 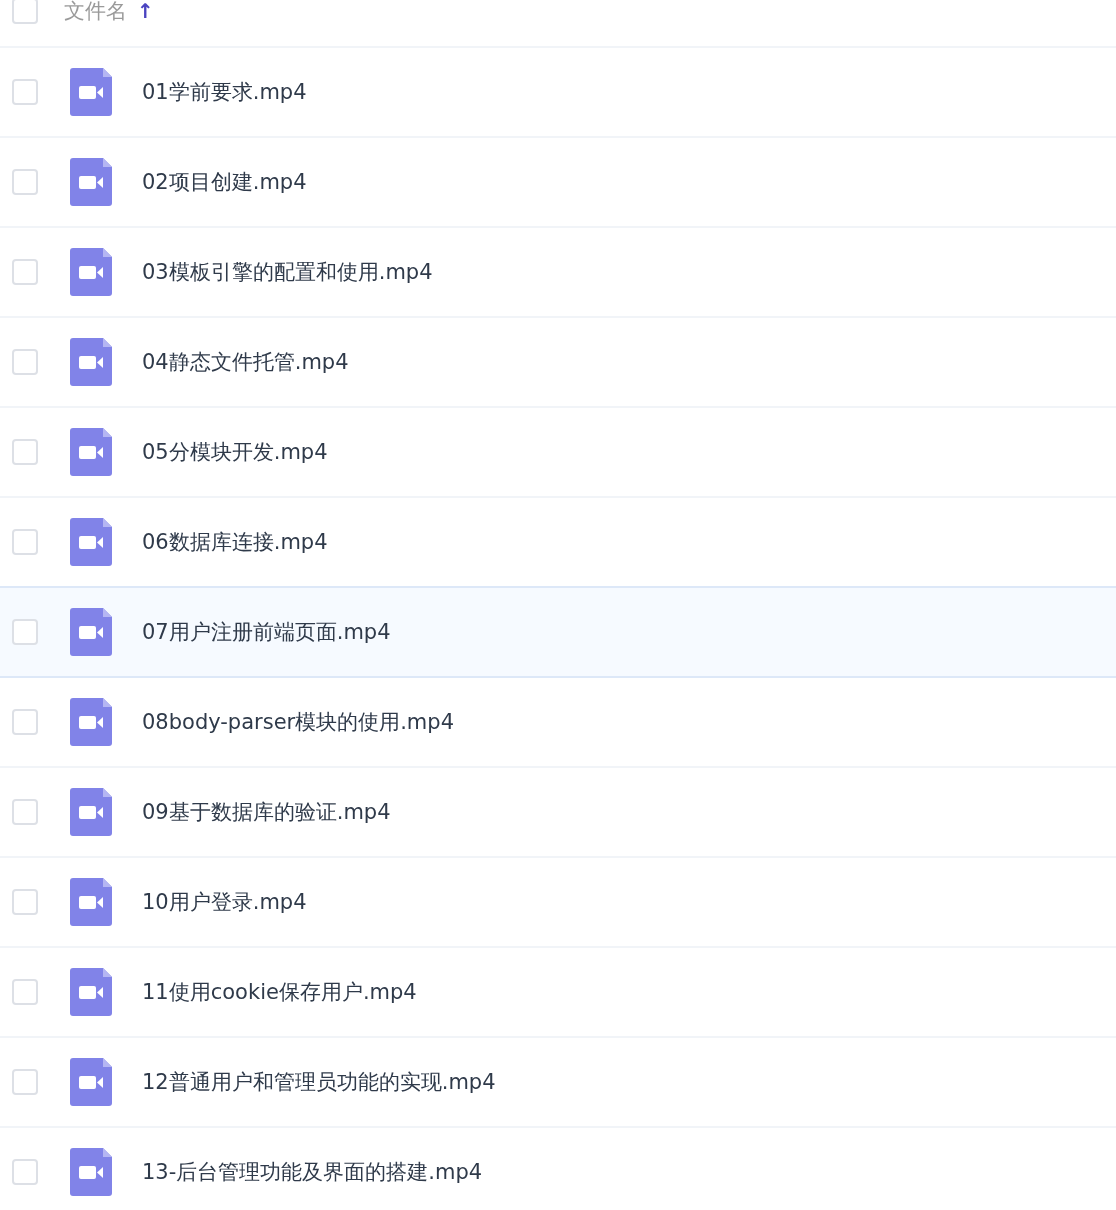 I want to click on file-name: 11使用cookie保存用户.mp4, so click(x=279, y=992).